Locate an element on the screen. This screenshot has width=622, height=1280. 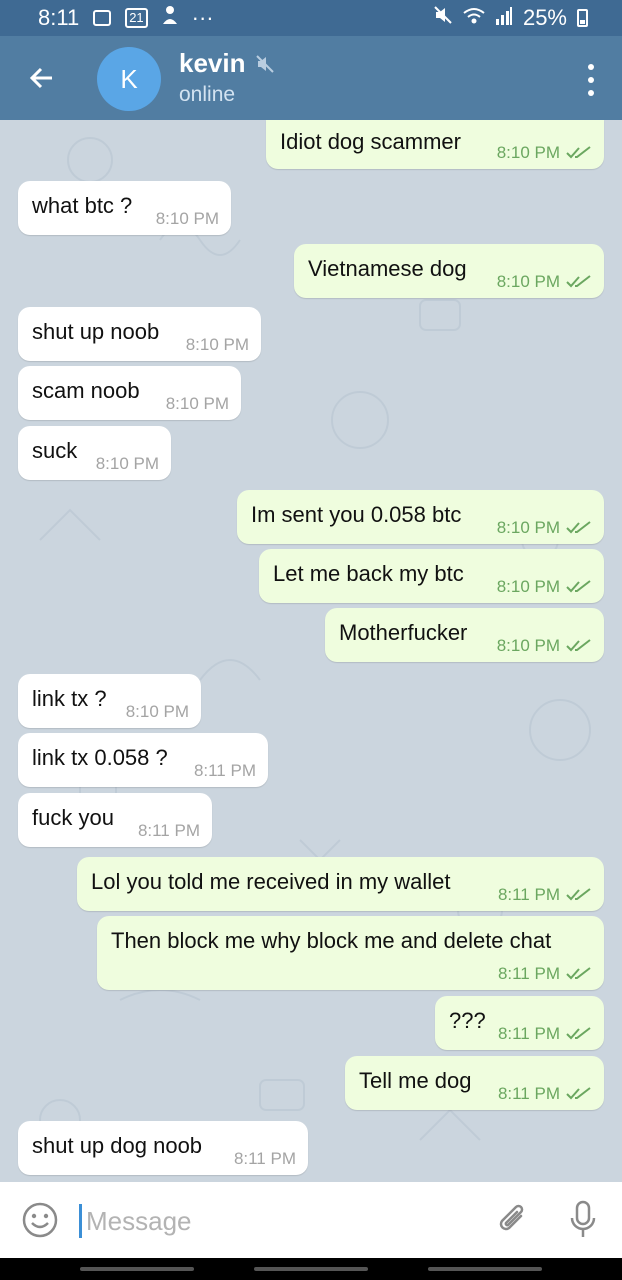
back-button is located at coordinates (42, 78).